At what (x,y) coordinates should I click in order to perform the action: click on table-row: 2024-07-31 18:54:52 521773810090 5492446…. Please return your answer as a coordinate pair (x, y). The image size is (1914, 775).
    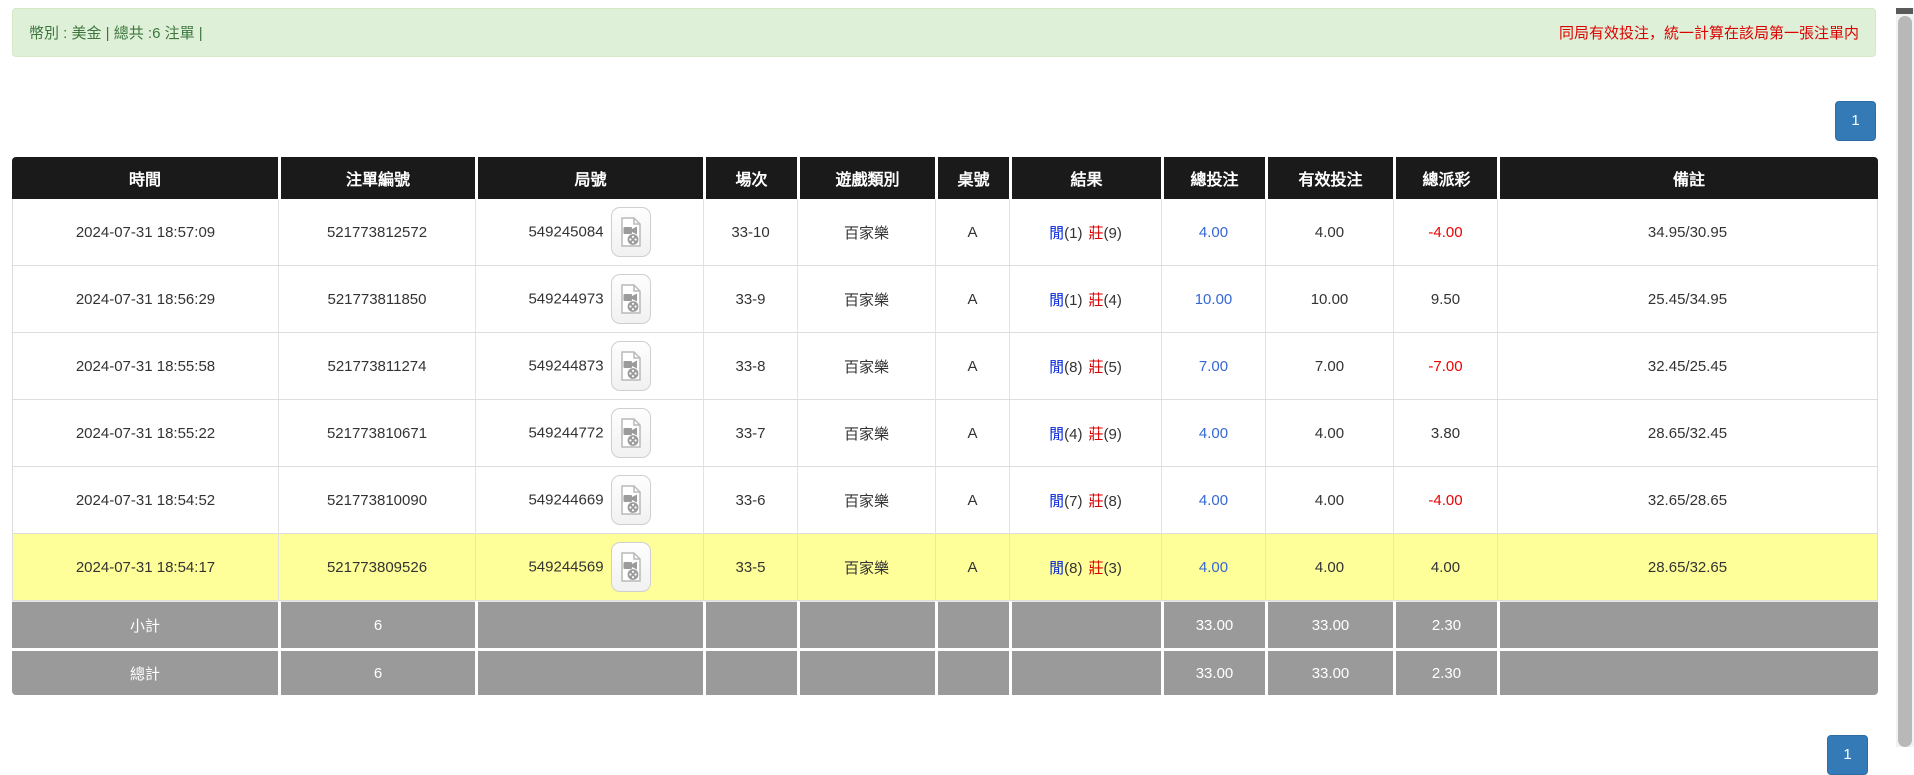
    Looking at the image, I should click on (945, 500).